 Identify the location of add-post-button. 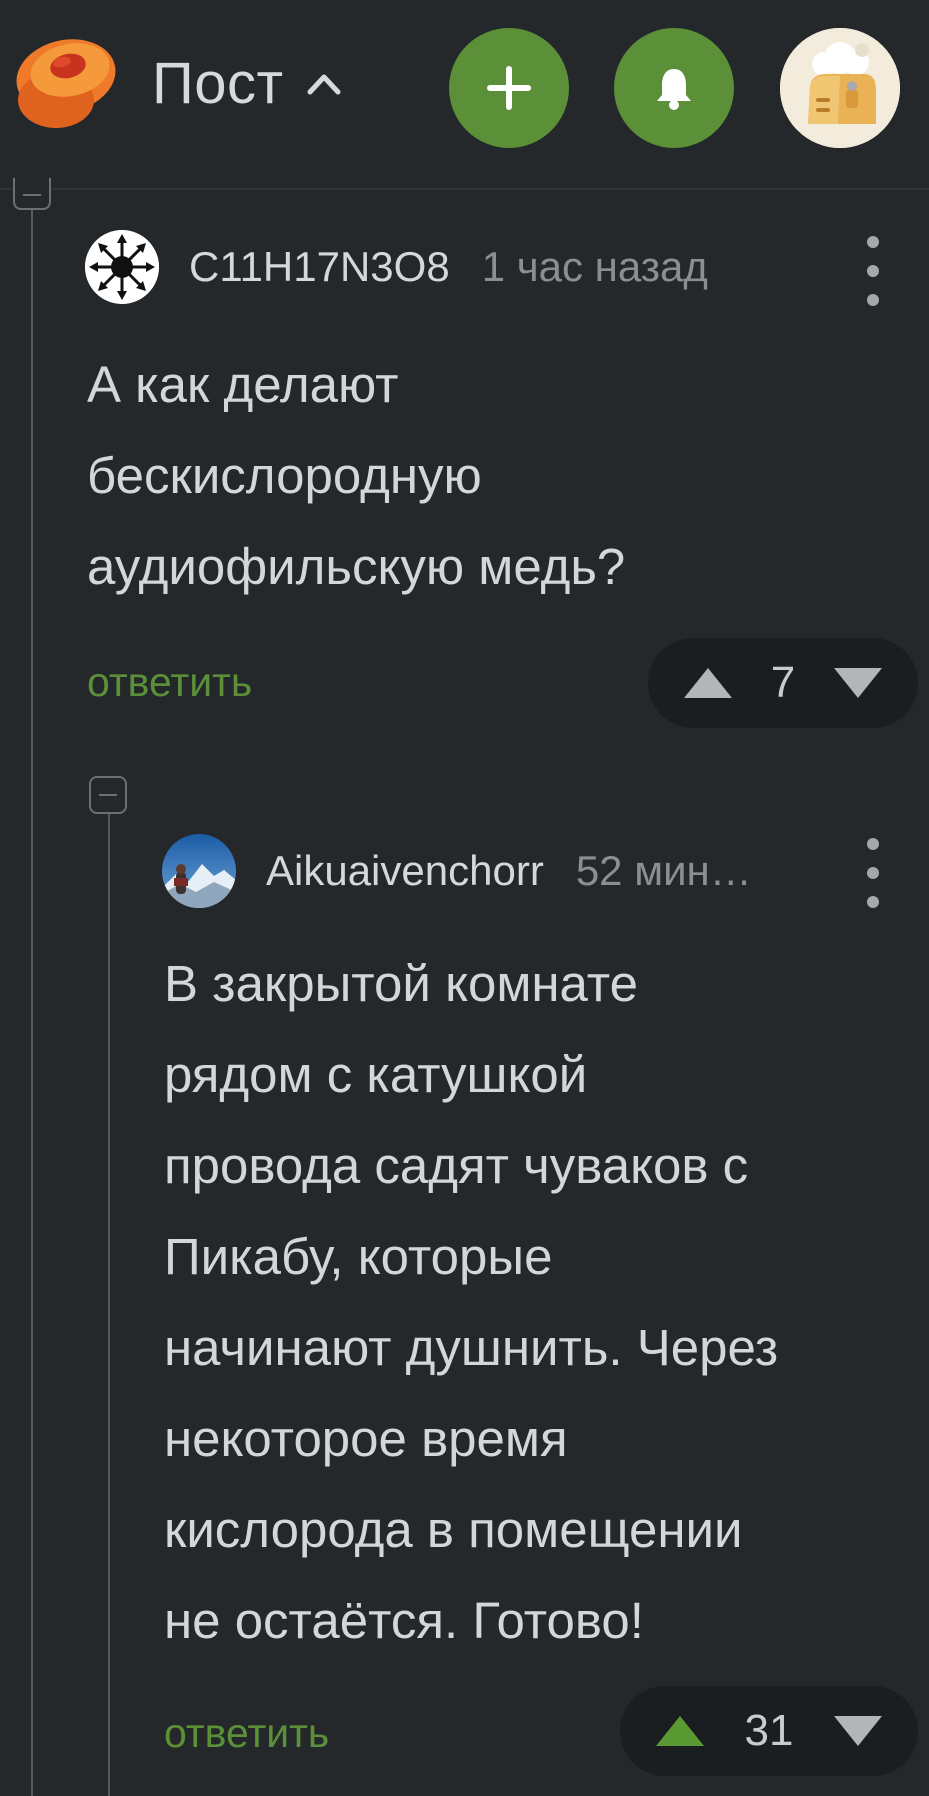
(509, 88).